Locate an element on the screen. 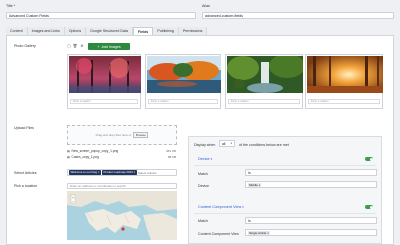 This screenshot has height=245, width=400. file-size: 463 KB is located at coordinates (171, 151).